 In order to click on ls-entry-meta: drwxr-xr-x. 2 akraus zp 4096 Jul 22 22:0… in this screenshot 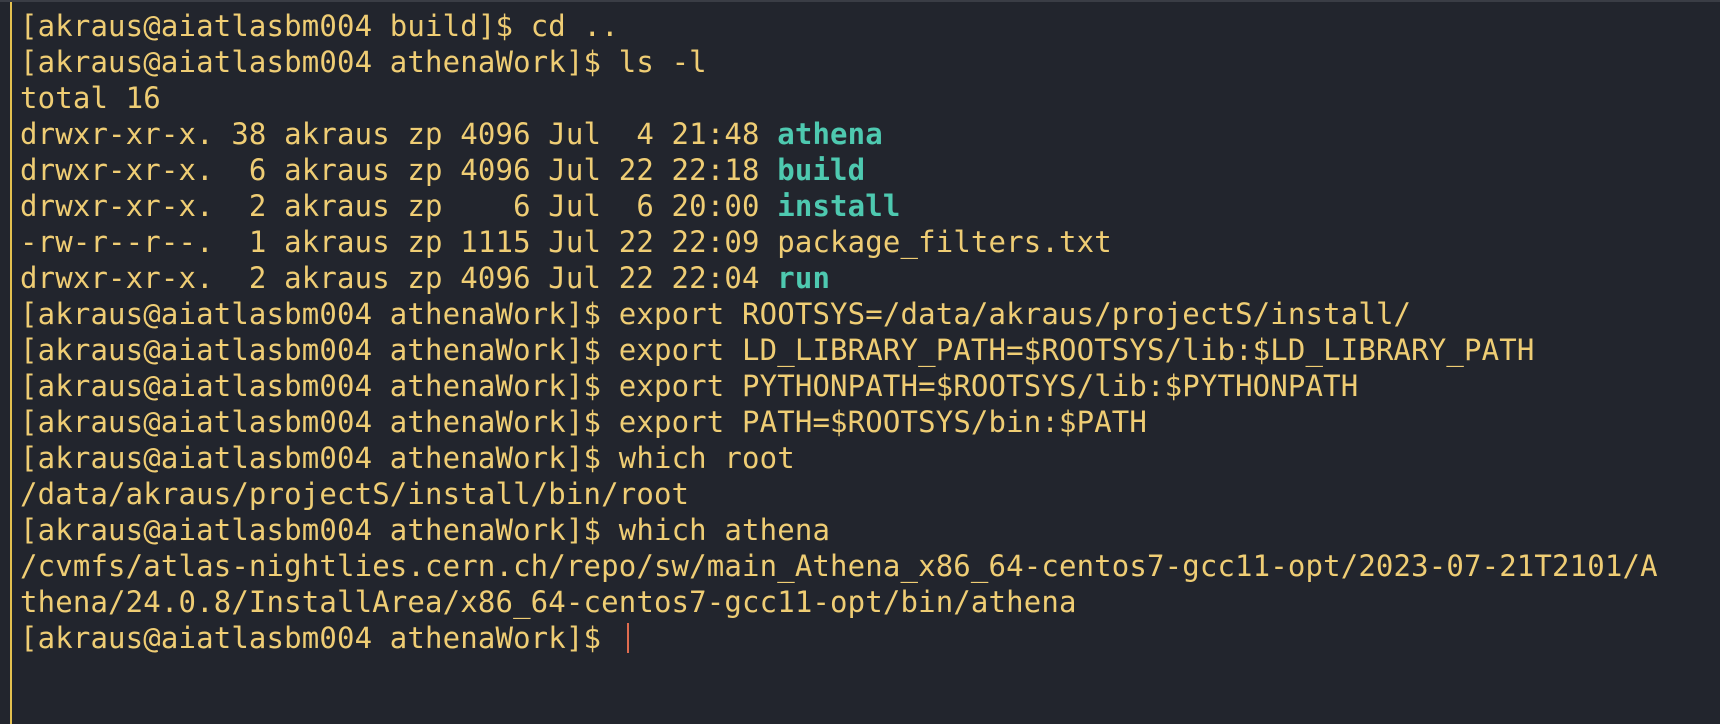, I will do `click(399, 278)`.